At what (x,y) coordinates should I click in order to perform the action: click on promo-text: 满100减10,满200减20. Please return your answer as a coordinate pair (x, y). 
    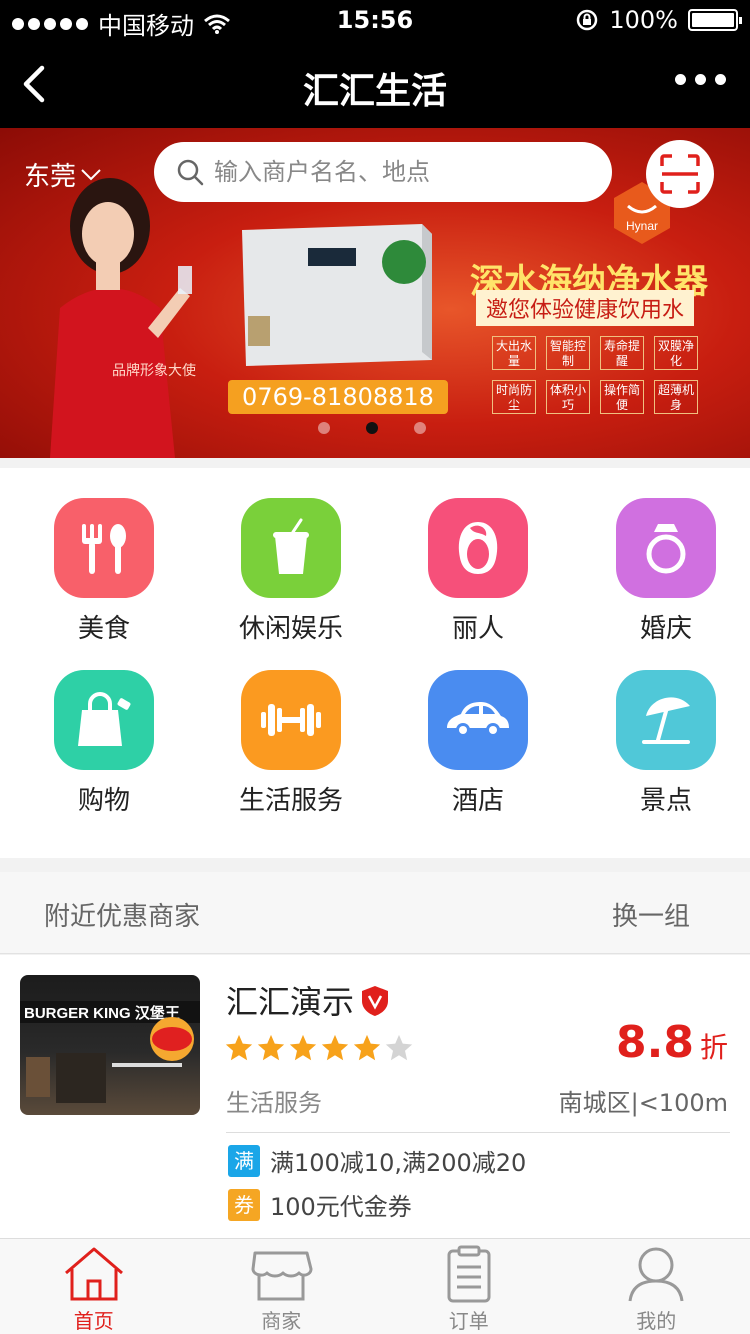
    Looking at the image, I should click on (398, 1163).